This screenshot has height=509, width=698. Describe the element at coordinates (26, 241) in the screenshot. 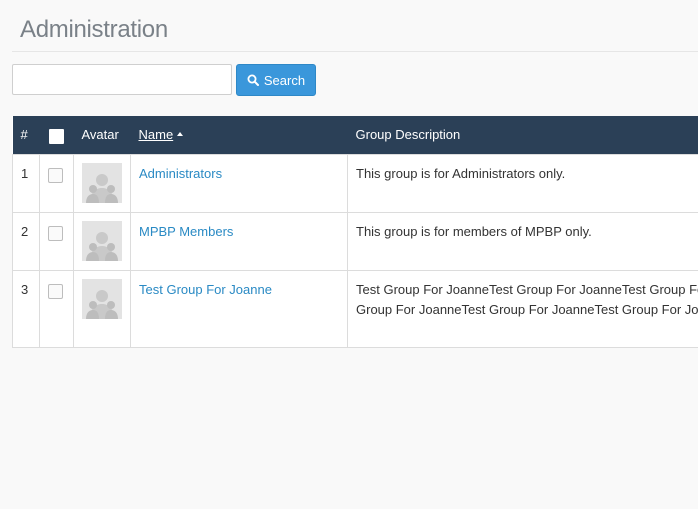

I see `row-number: 2` at that location.